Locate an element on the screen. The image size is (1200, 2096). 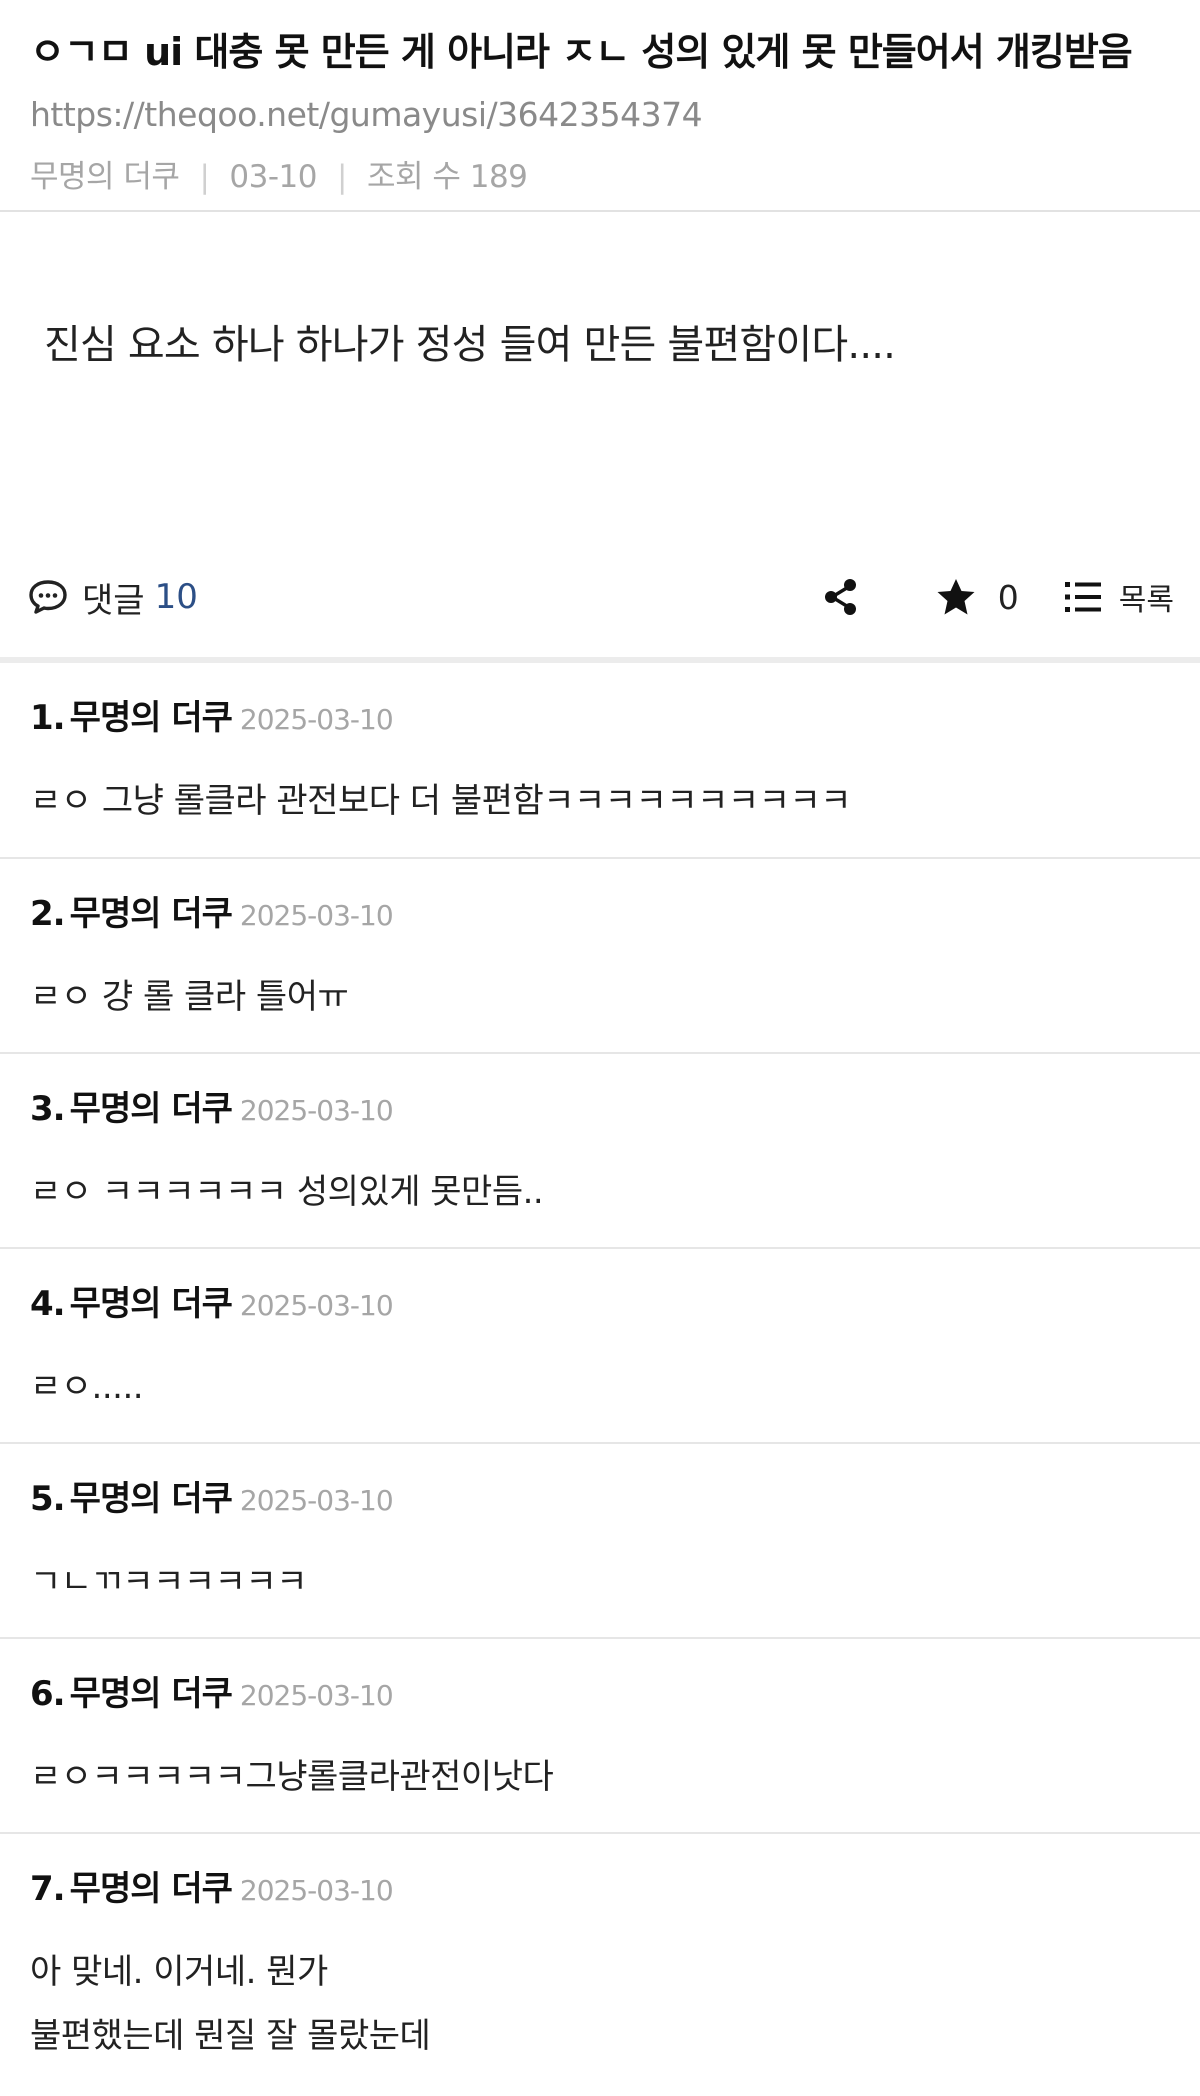
comment-count-button: 댓글 10 is located at coordinates (113, 597).